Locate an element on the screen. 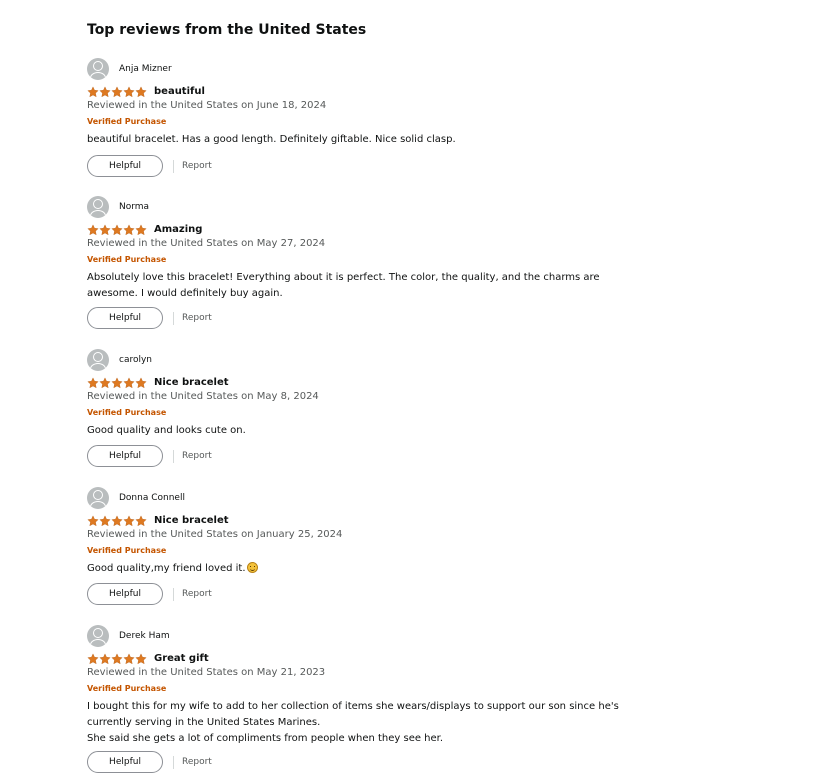 This screenshot has width=838, height=783. reviewer-name: Donna Connell is located at coordinates (152, 498).